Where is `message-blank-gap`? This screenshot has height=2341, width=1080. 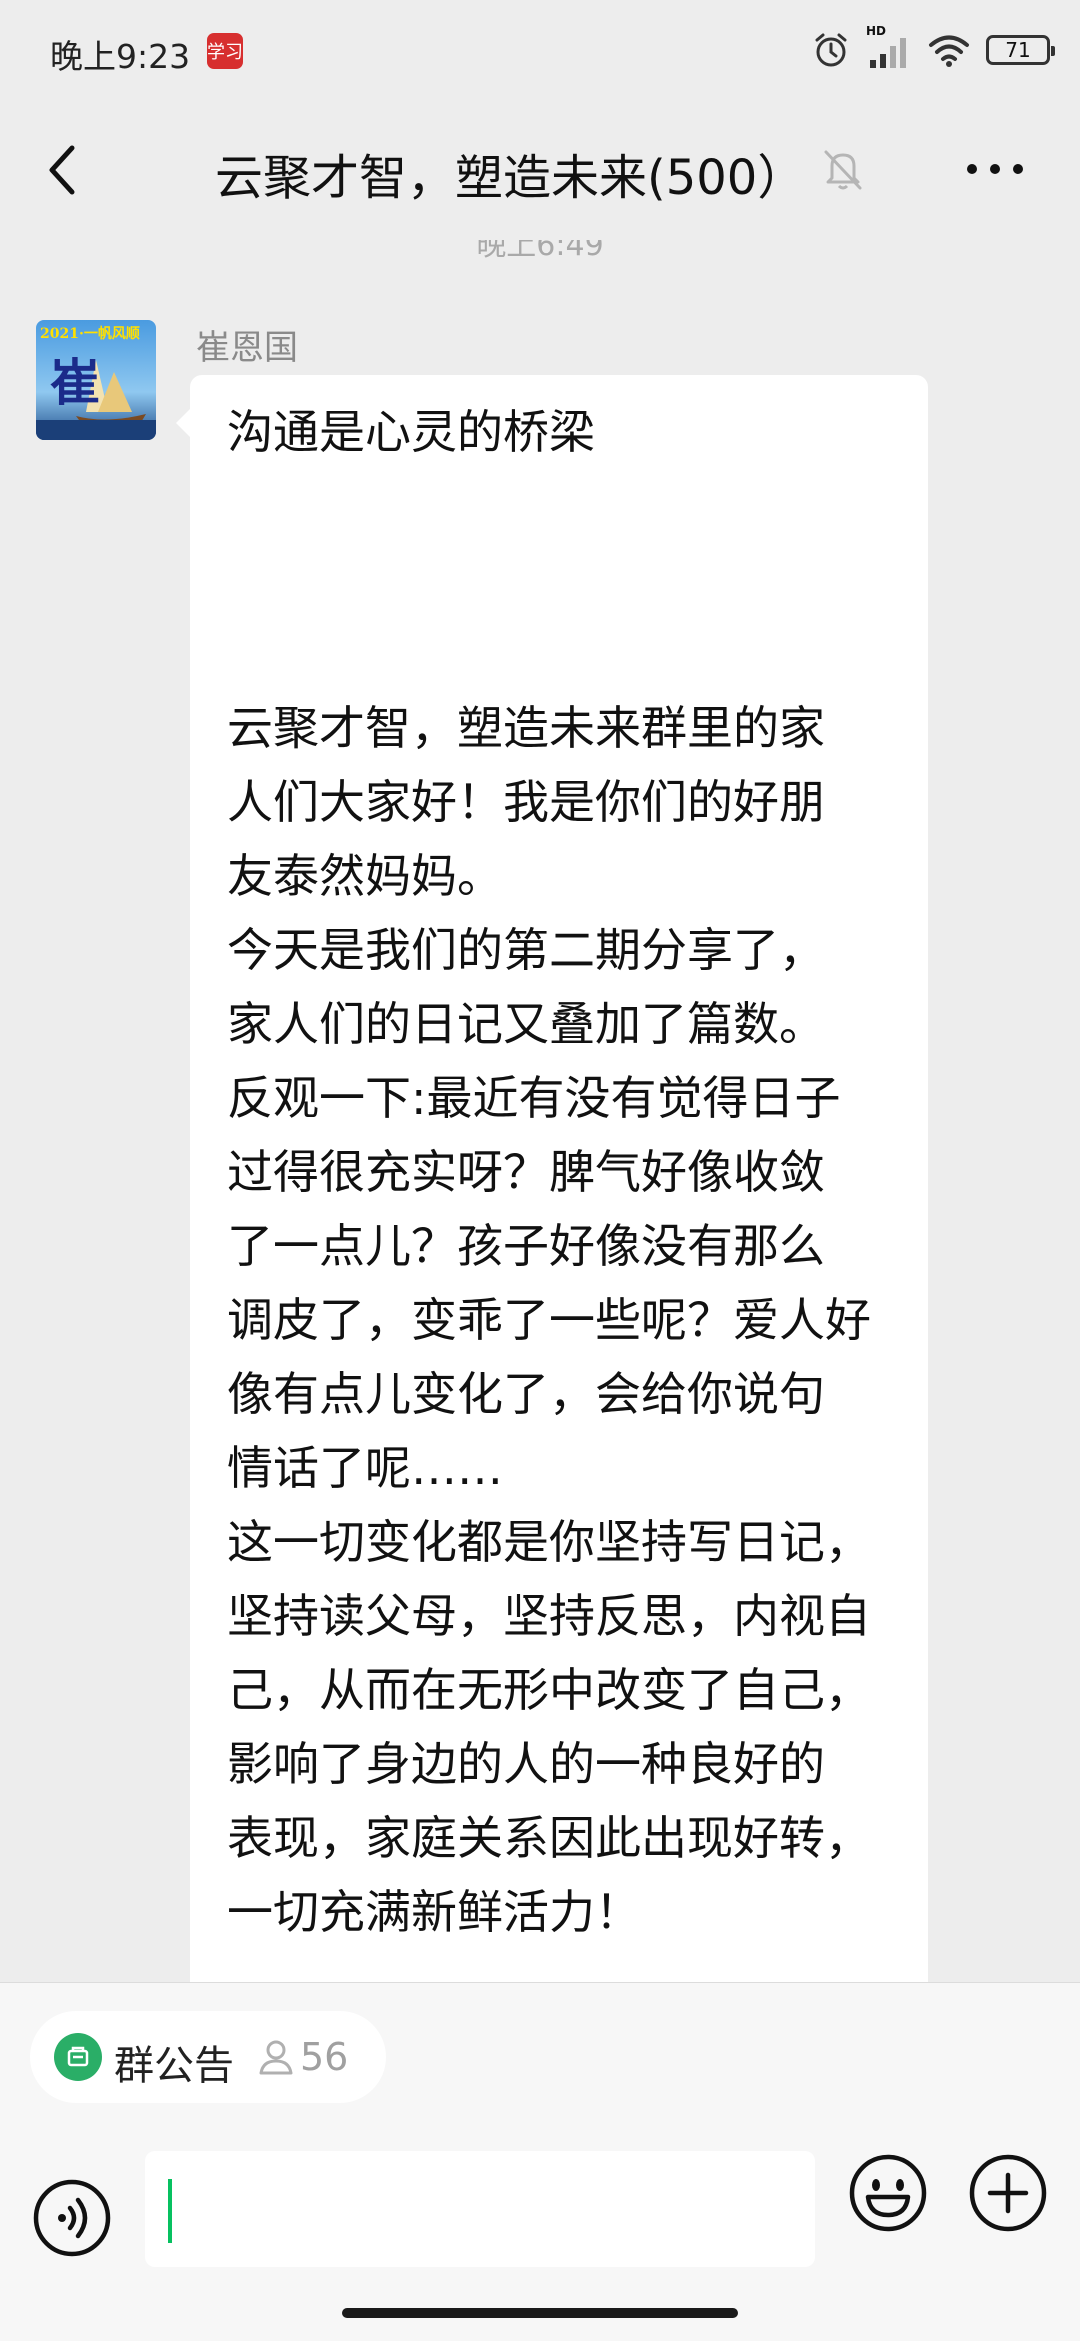 message-blank-gap is located at coordinates (559, 580).